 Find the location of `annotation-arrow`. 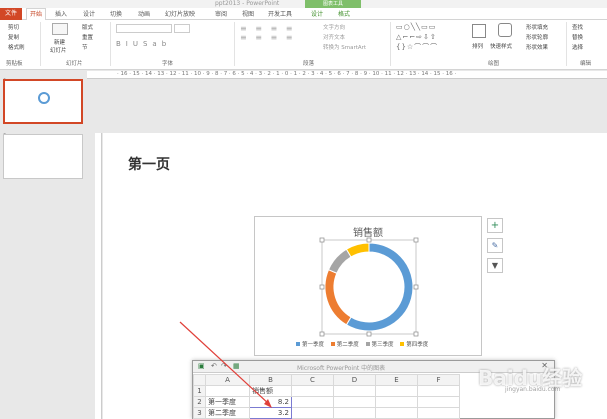

annotation-arrow is located at coordinates (225, 364).